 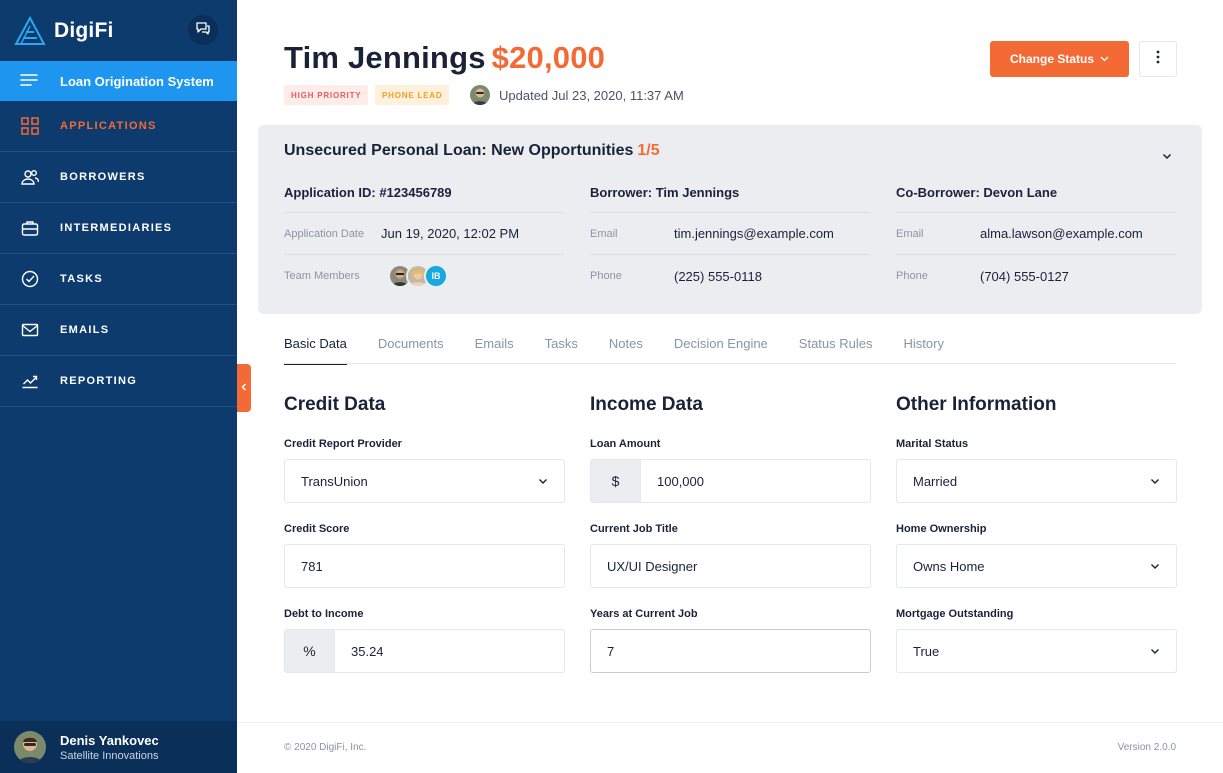 What do you see at coordinates (108, 126) in the screenshot?
I see `nav-label: APPLICATIONS` at bounding box center [108, 126].